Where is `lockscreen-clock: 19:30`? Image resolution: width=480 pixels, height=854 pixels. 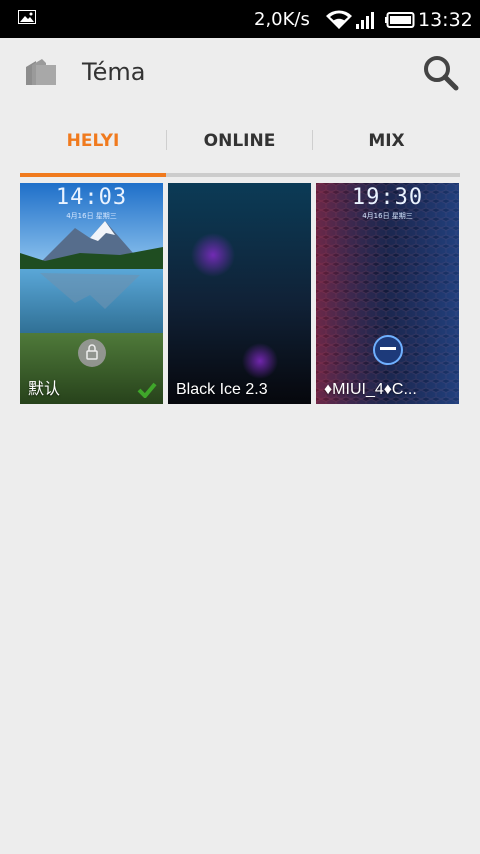
lockscreen-clock: 19:30 is located at coordinates (387, 197).